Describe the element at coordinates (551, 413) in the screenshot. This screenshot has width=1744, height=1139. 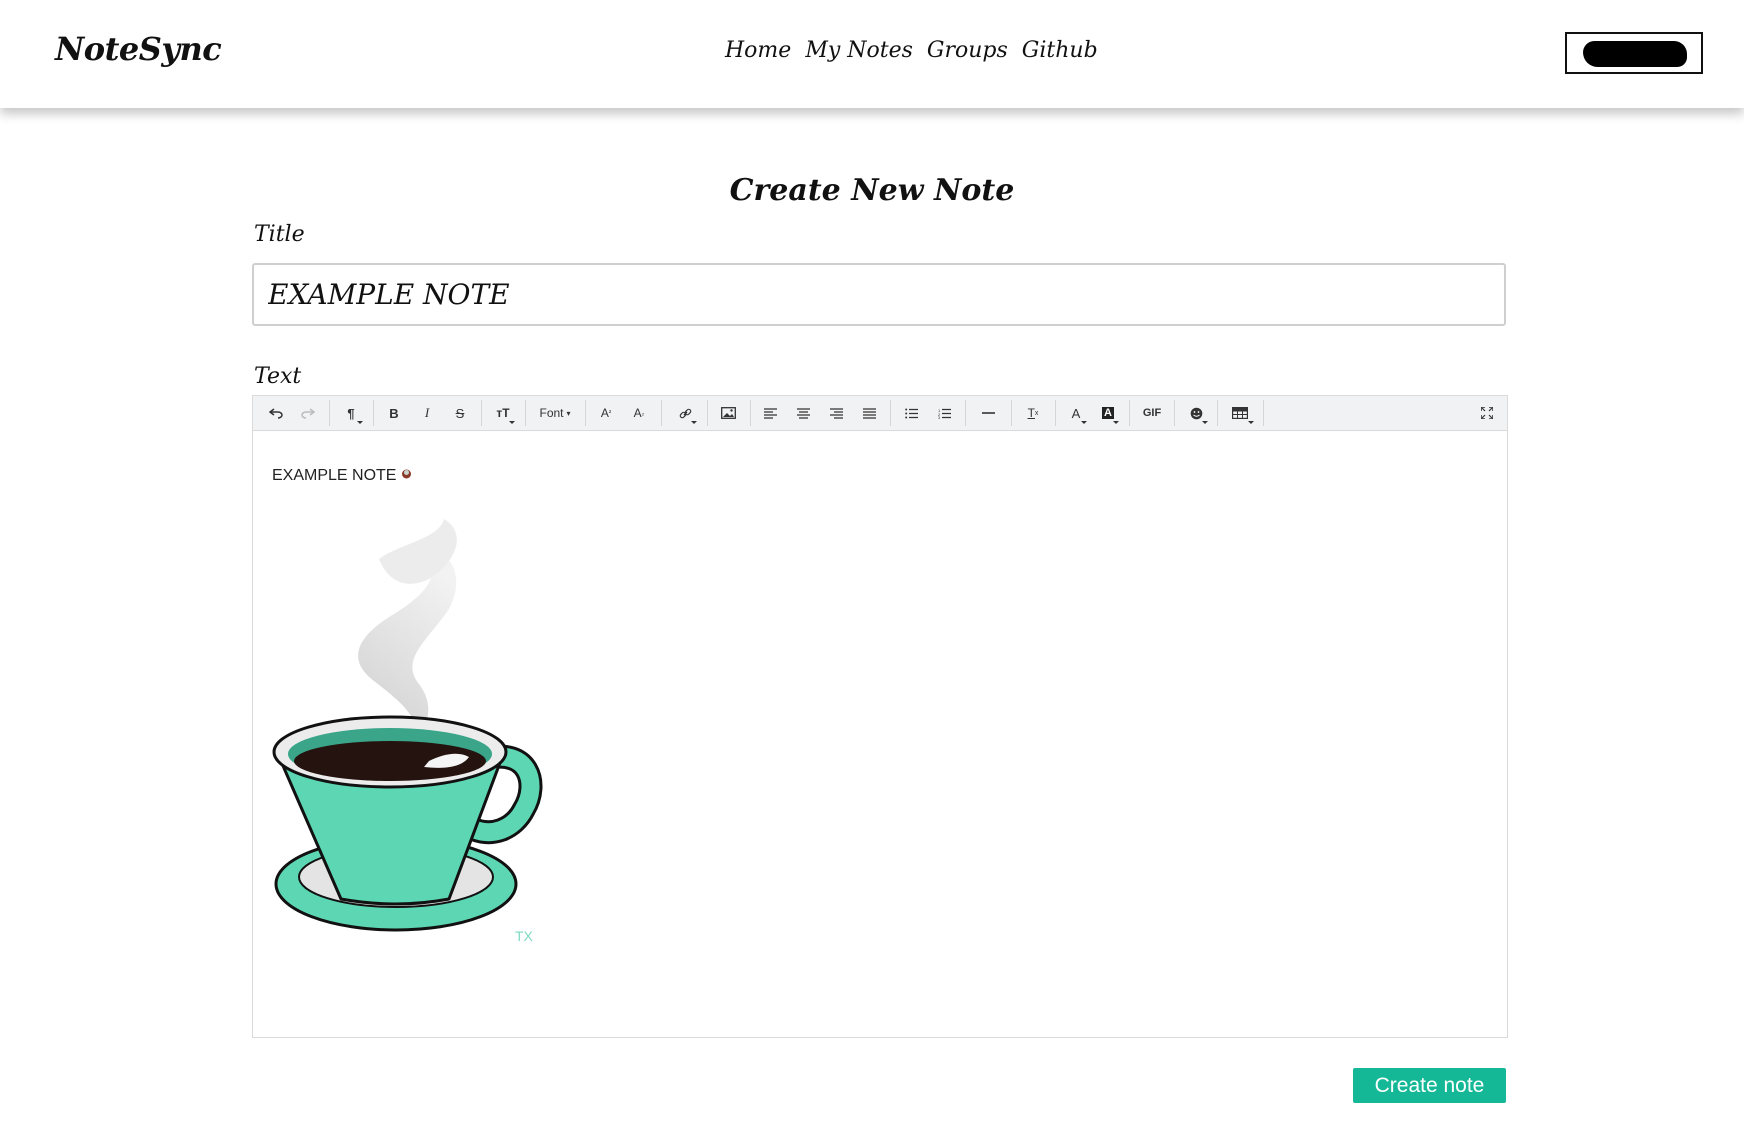
I see `font-dropdown-label: Font` at that location.